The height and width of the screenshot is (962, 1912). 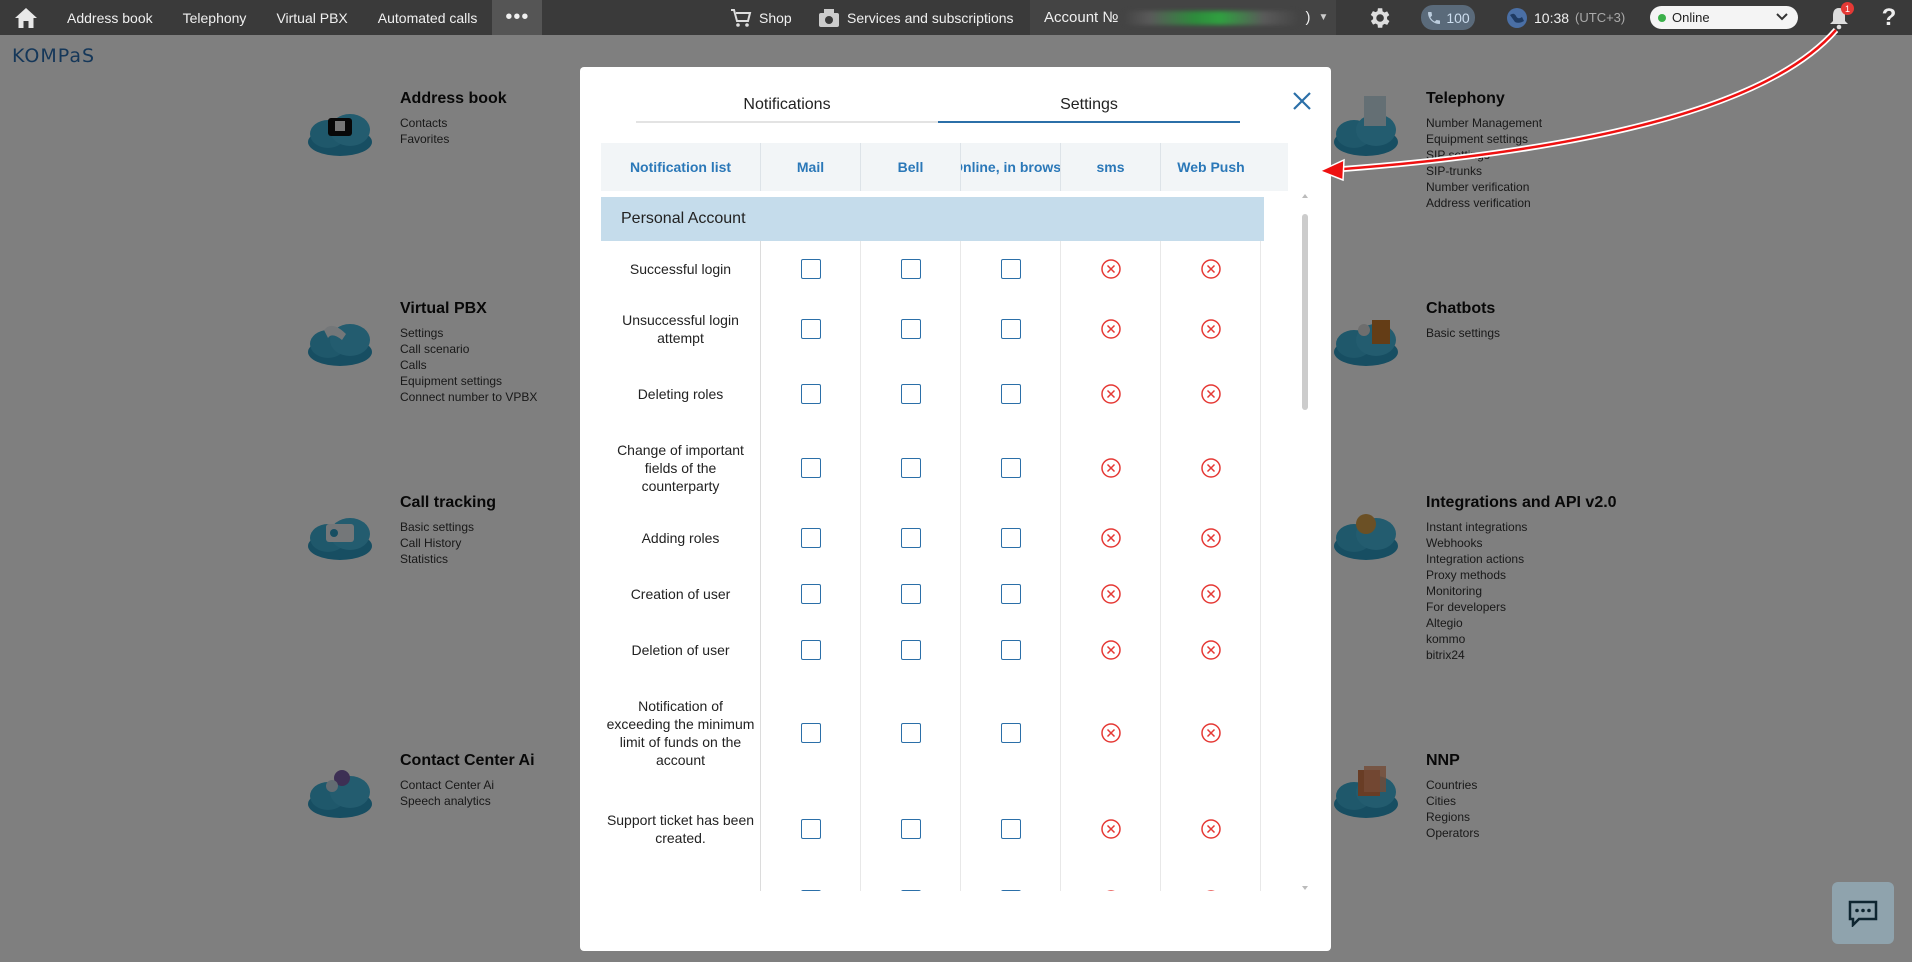 I want to click on balance-value: 100, so click(x=1458, y=17).